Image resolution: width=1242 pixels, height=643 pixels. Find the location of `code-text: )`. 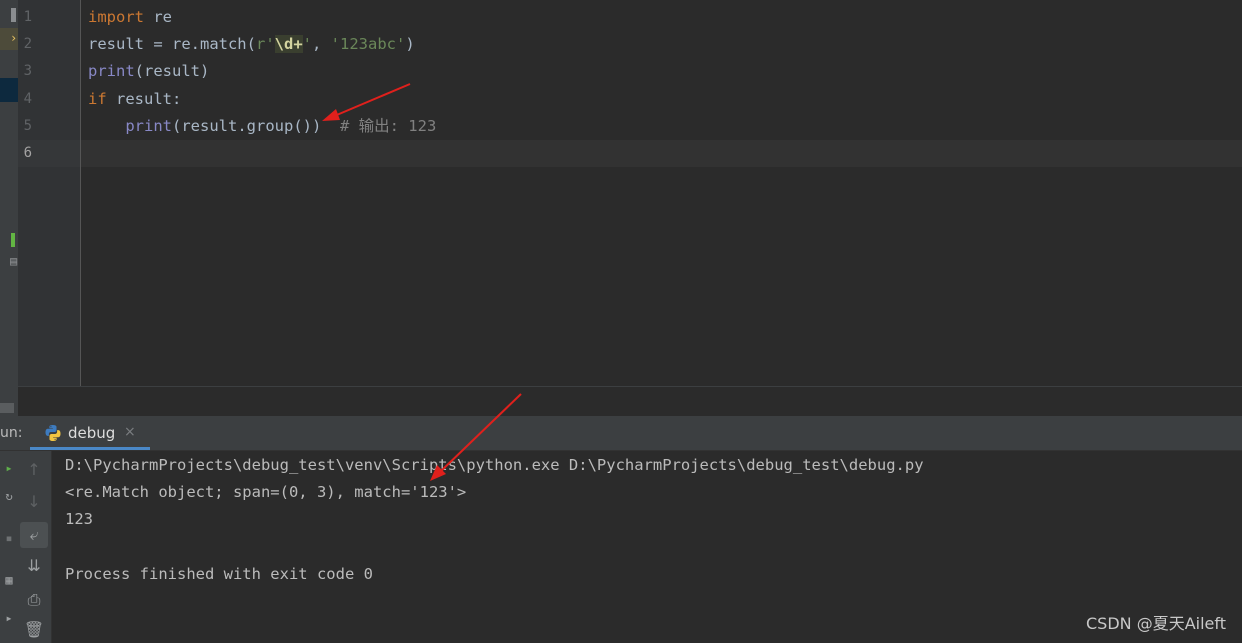

code-text: ) is located at coordinates (410, 44).